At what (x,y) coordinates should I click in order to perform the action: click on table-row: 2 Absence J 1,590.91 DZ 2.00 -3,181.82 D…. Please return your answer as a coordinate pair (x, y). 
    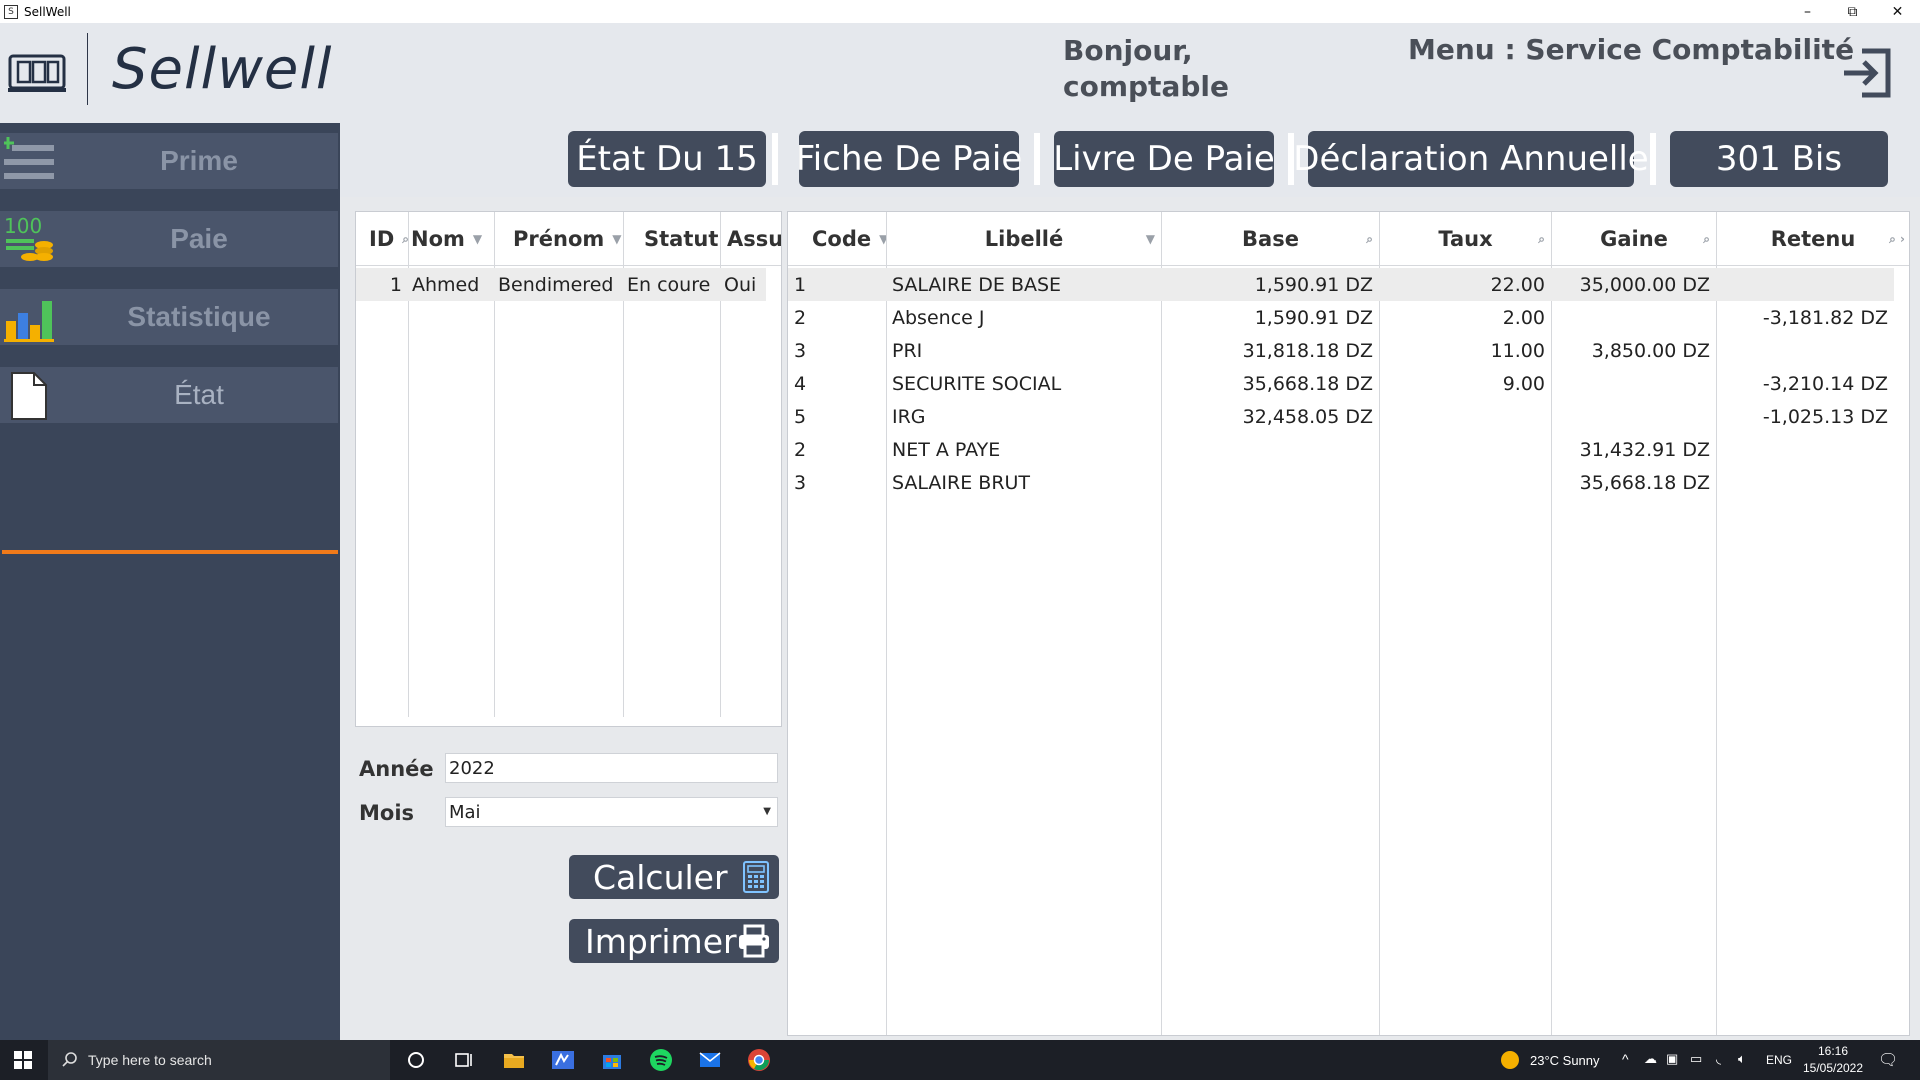
    Looking at the image, I should click on (1341, 317).